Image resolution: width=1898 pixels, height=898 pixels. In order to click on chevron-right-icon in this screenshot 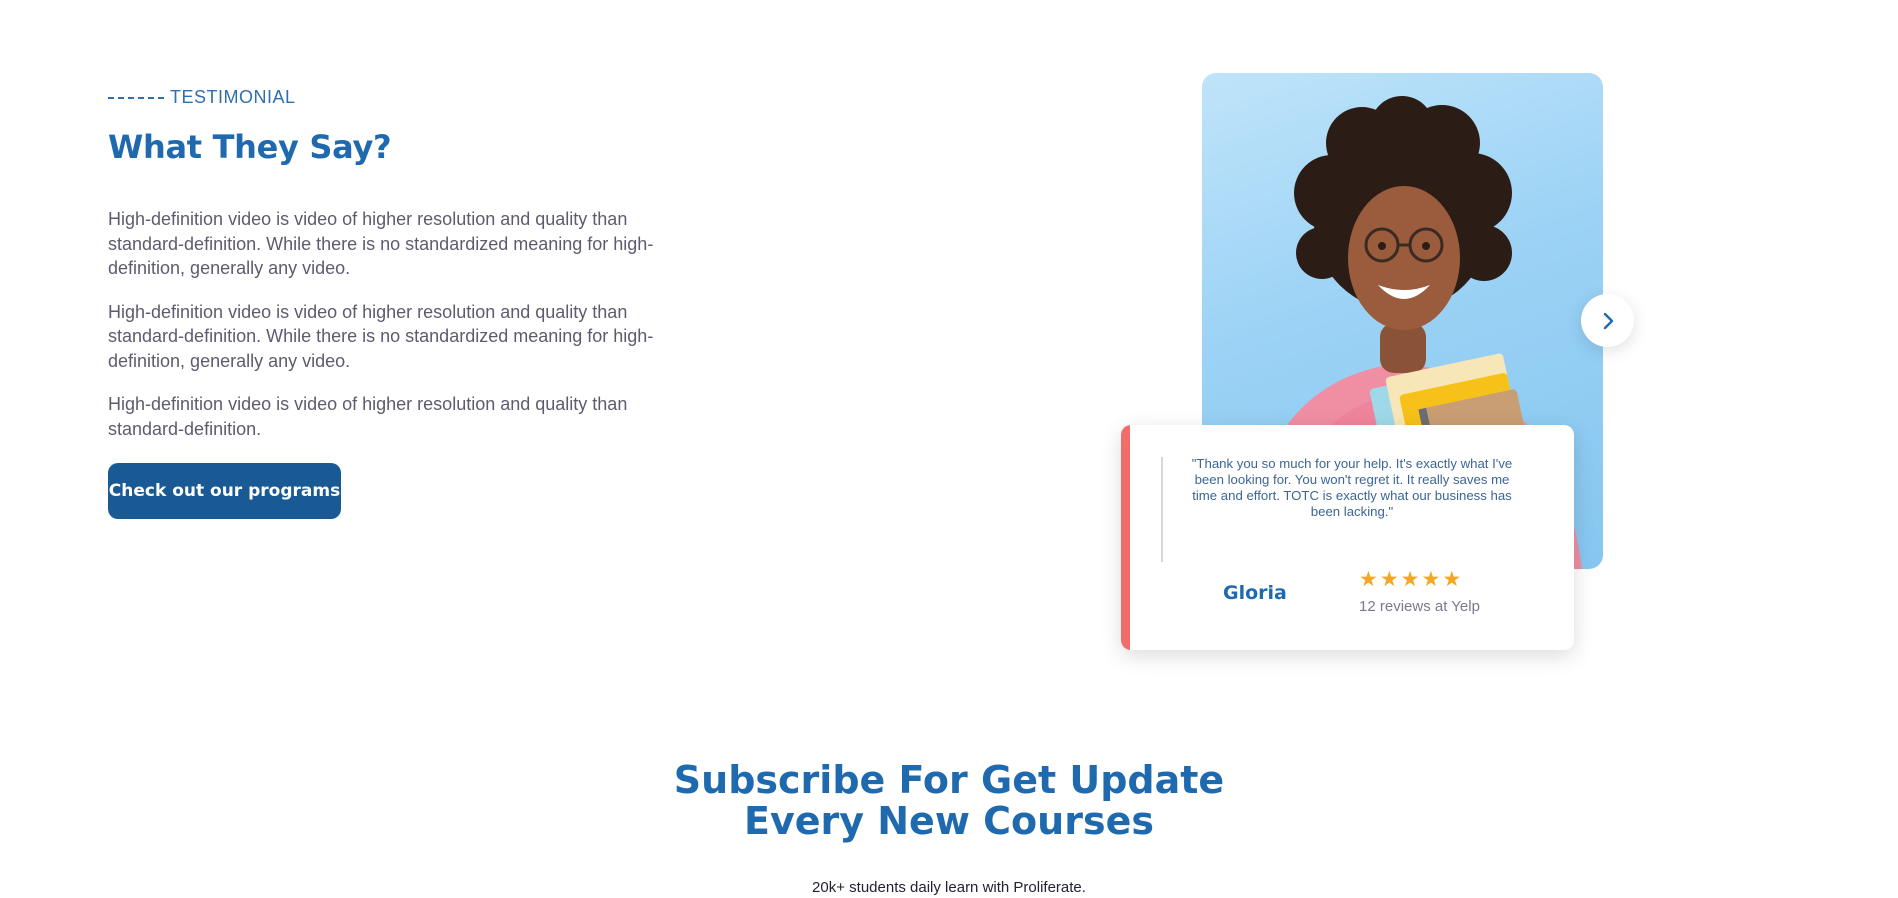, I will do `click(1608, 320)`.